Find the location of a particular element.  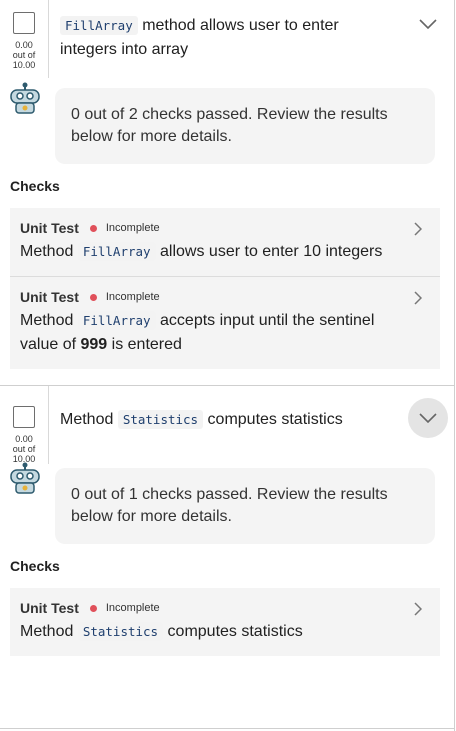

criterion-title: Method Statistics computes statistics is located at coordinates (228, 409).